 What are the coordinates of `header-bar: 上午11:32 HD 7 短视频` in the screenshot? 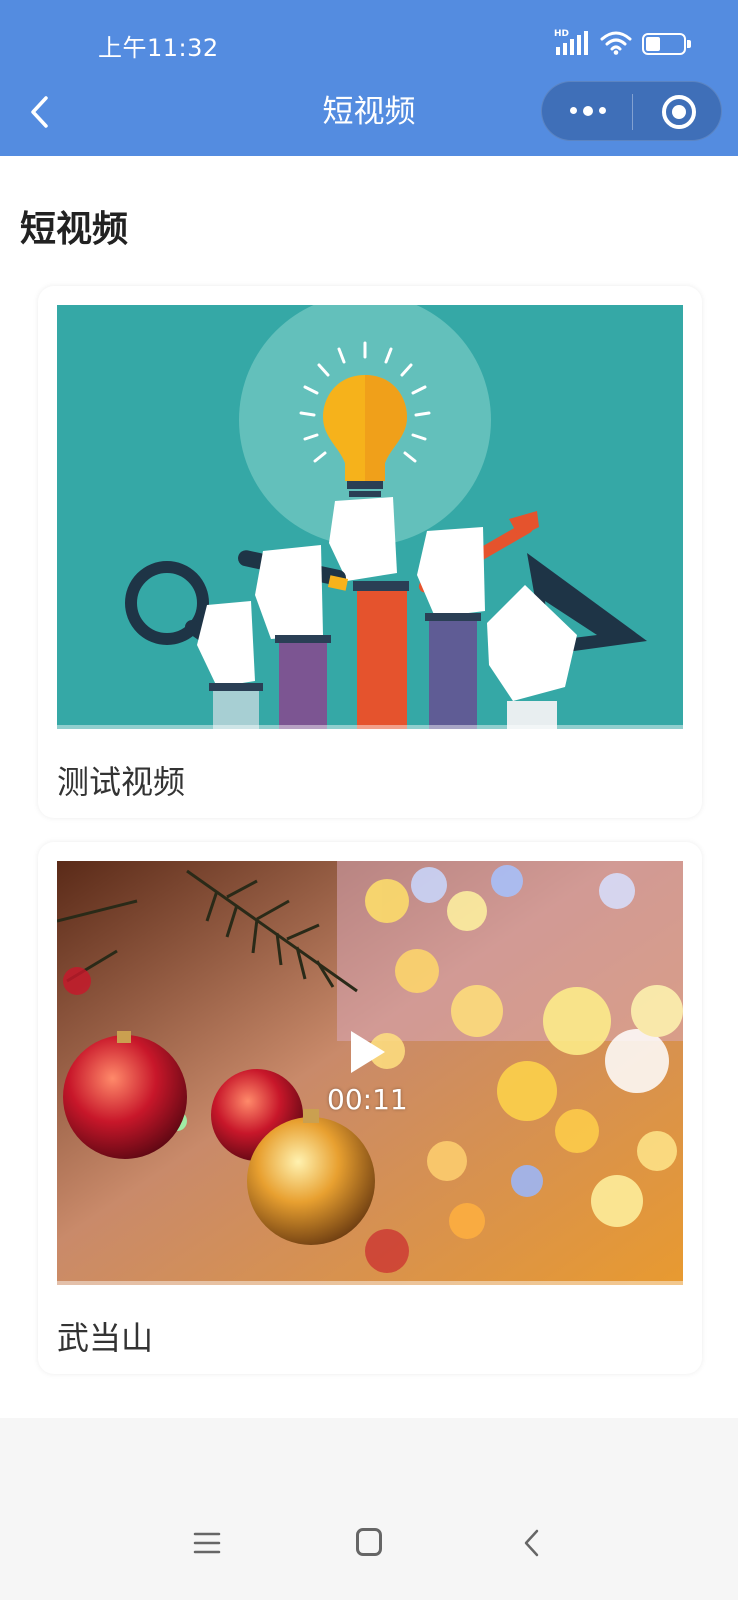 It's located at (369, 78).